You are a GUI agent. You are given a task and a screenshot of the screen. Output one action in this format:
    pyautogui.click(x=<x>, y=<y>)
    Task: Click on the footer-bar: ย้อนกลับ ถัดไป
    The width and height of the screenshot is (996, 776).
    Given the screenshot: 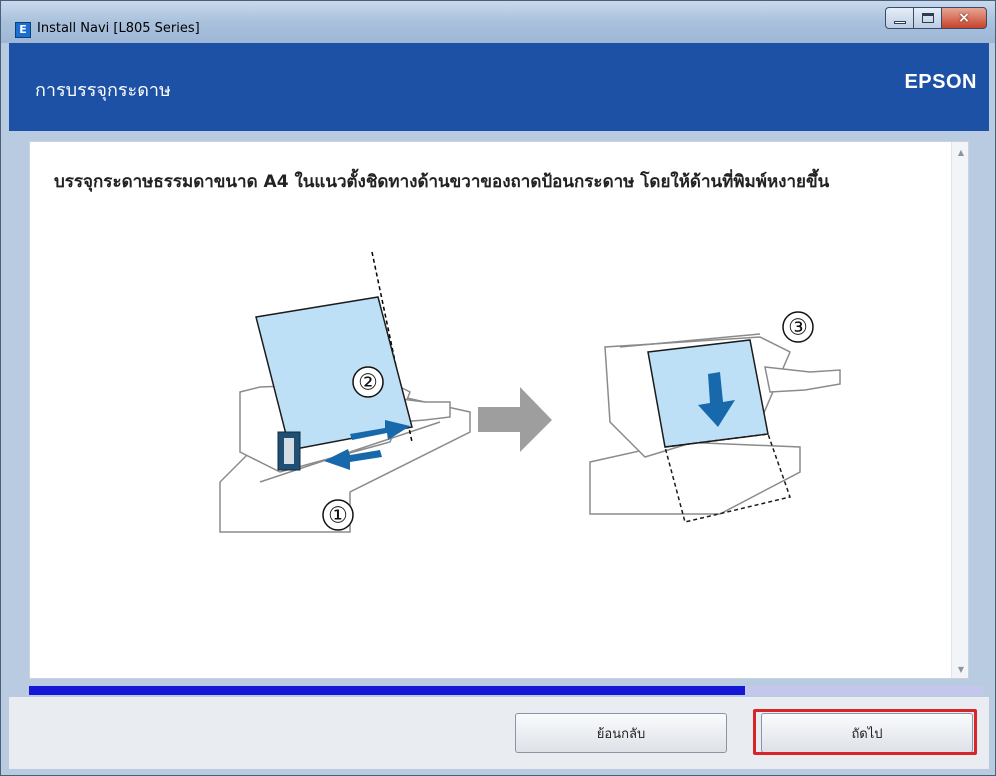 What is the action you would take?
    pyautogui.click(x=499, y=733)
    